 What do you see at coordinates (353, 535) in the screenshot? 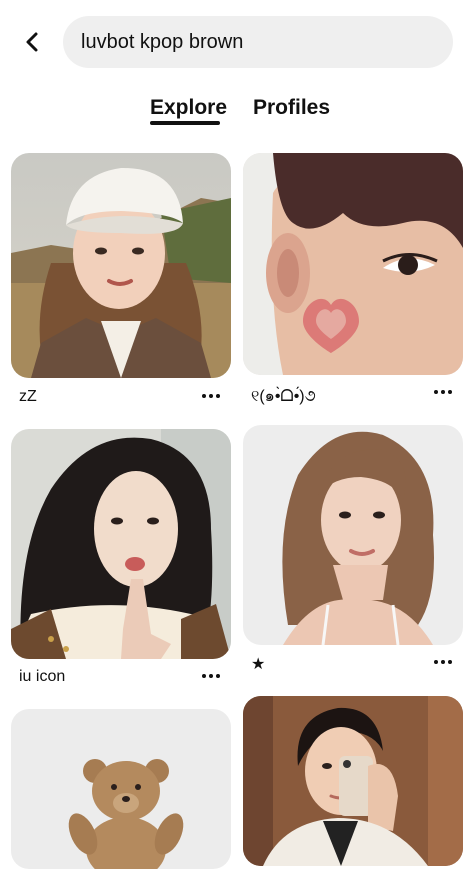
I see `pin-image-girl-bangs-portrait` at bounding box center [353, 535].